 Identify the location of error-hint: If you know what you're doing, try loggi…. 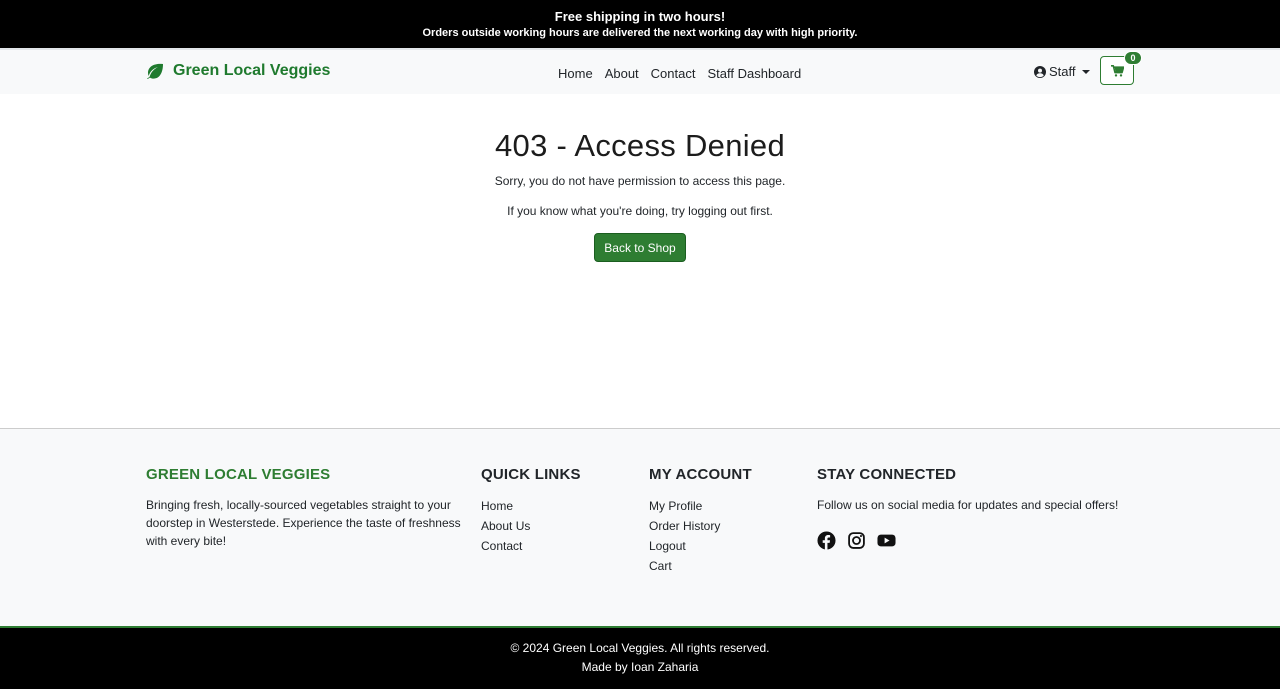
(640, 211).